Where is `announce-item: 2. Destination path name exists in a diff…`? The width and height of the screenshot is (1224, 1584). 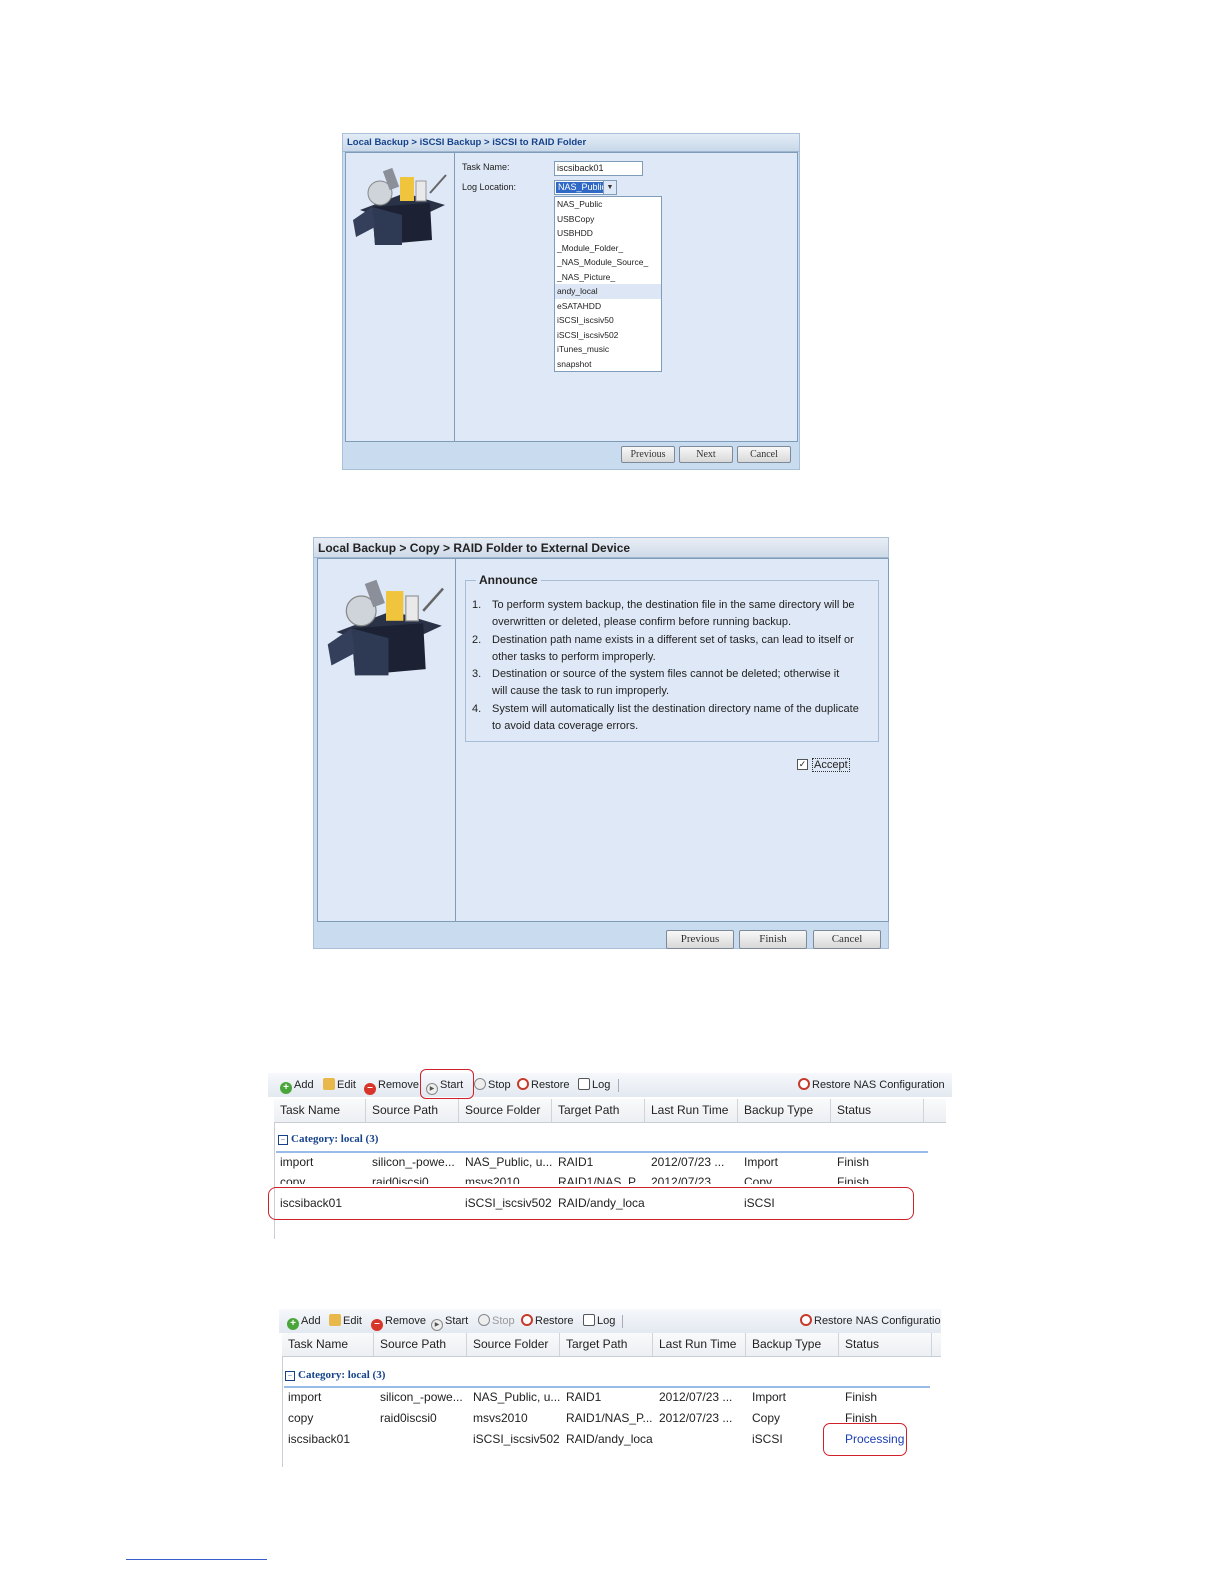
announce-item: 2. Destination path name exists in a diff… is located at coordinates (663, 648).